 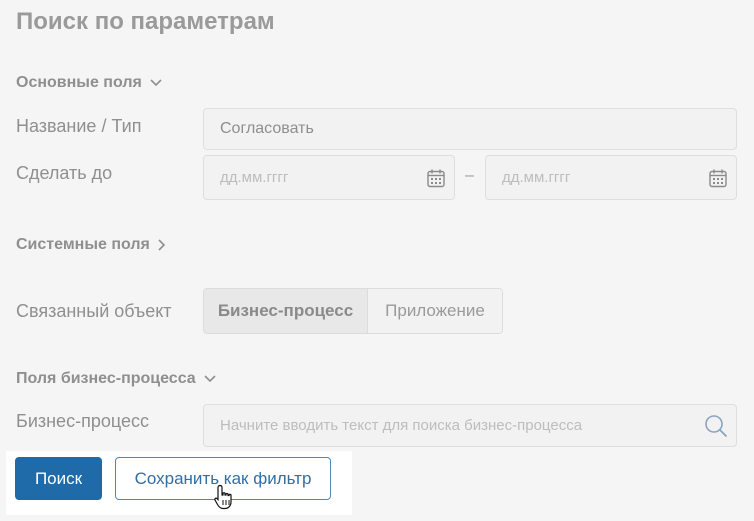 I want to click on due-to-input: дд.мм.гггг, so click(x=611, y=177).